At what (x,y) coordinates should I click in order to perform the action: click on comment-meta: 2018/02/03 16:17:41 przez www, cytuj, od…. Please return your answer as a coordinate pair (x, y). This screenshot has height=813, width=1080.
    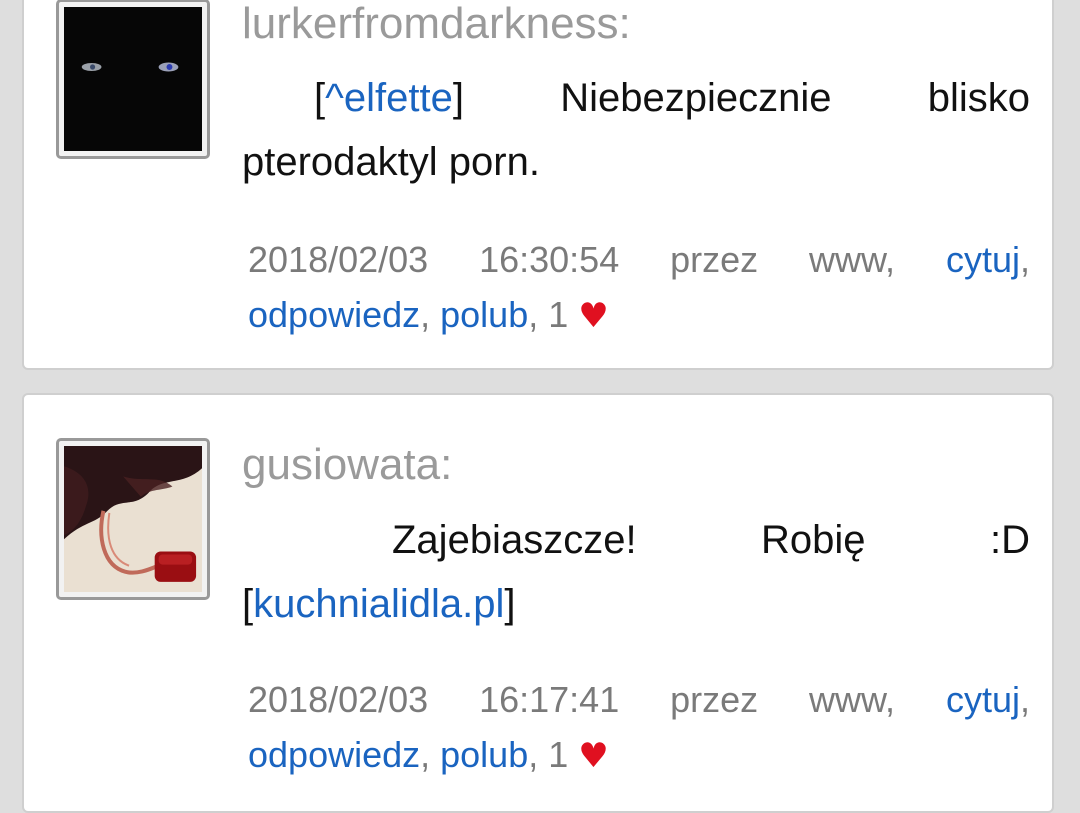
    Looking at the image, I should click on (639, 727).